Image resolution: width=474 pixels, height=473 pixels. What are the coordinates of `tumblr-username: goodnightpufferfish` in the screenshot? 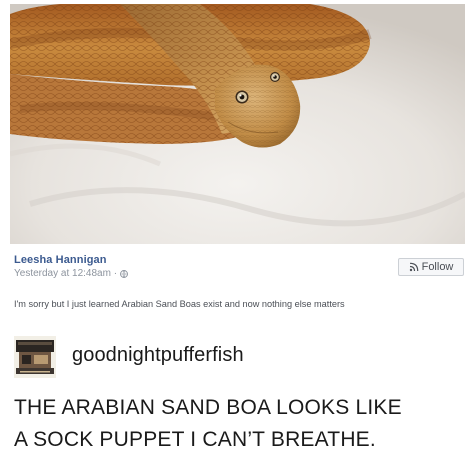 It's located at (158, 355).